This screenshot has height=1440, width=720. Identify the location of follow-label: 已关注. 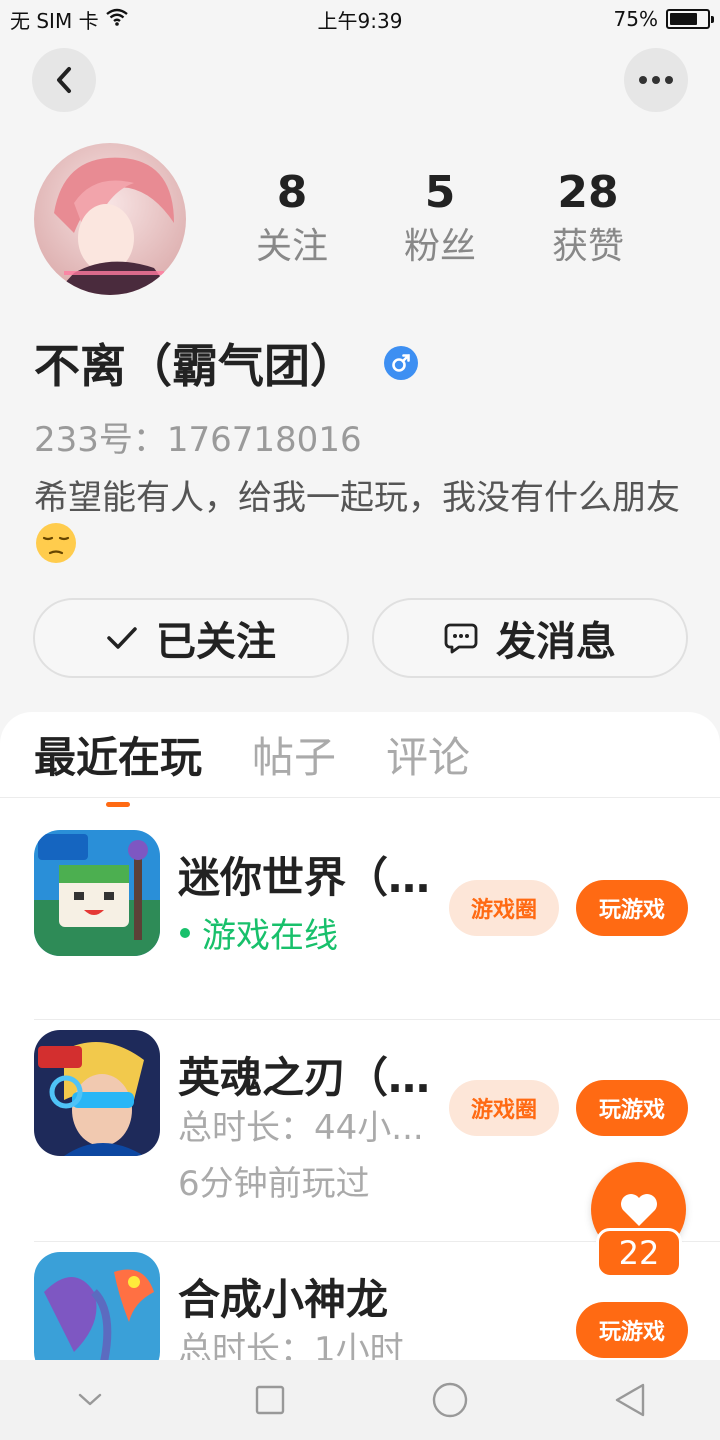
(216, 642).